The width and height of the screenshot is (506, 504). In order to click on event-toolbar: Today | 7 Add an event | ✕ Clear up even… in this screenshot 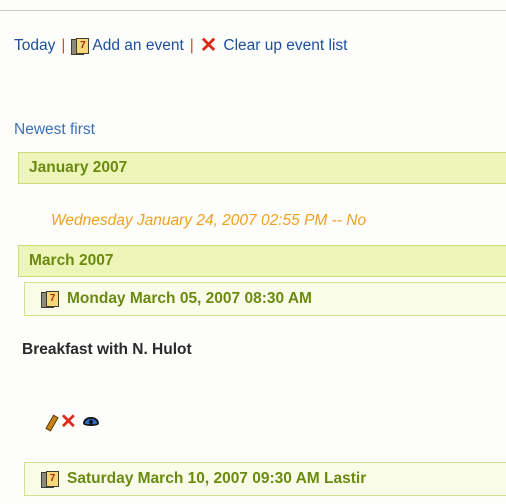, I will do `click(181, 45)`.